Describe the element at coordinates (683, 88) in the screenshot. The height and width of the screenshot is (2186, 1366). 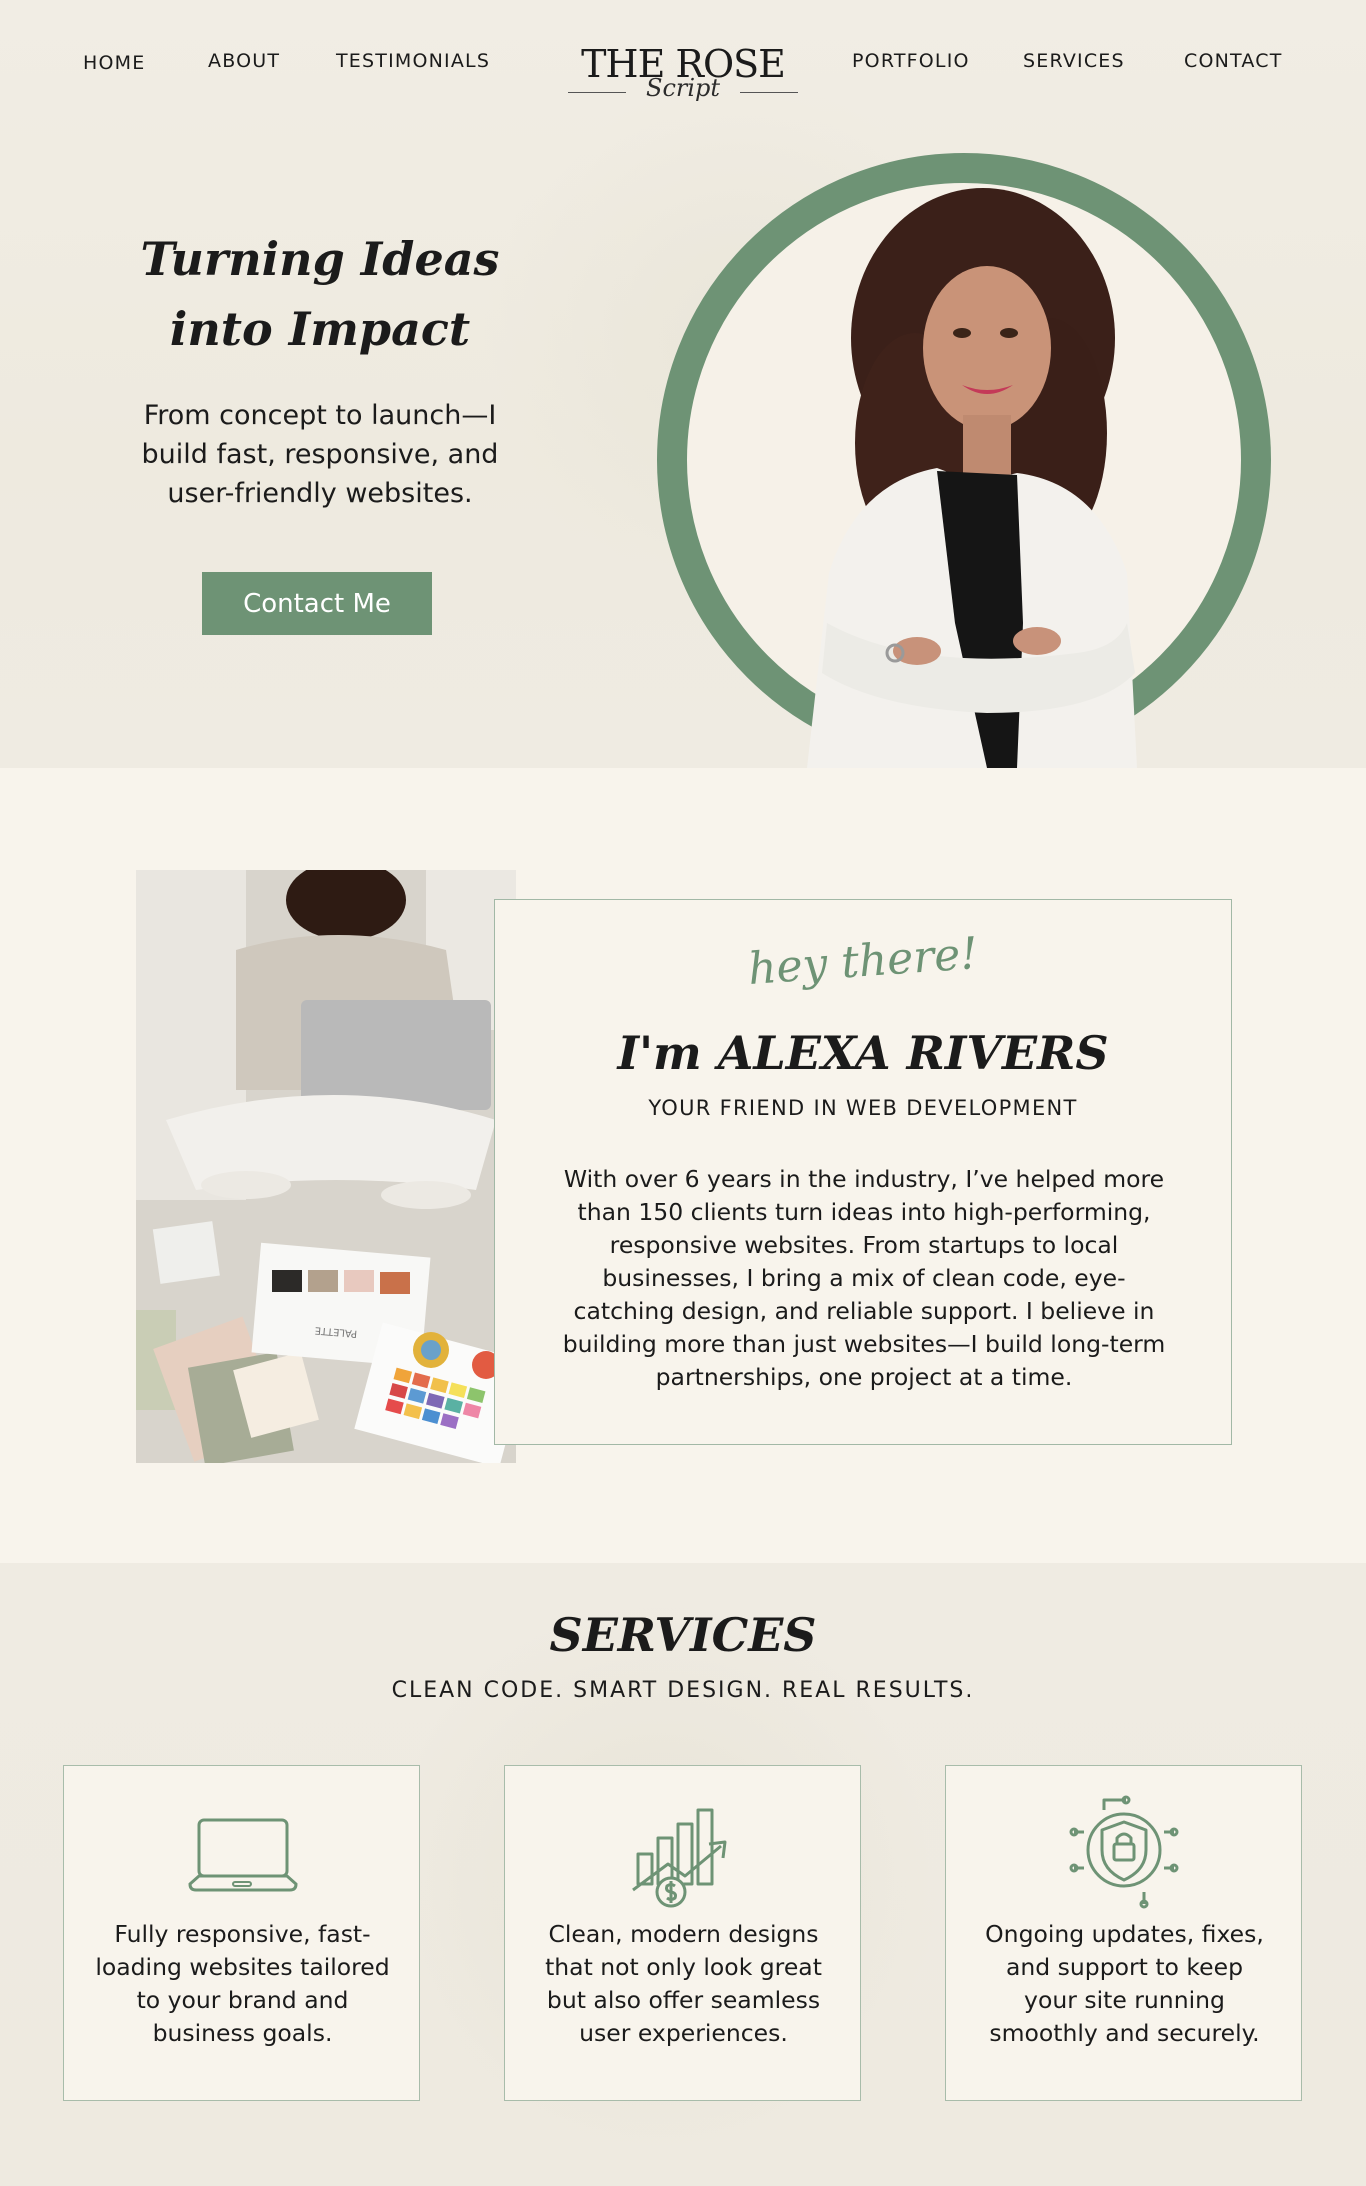
I see `logo-script: Script` at that location.